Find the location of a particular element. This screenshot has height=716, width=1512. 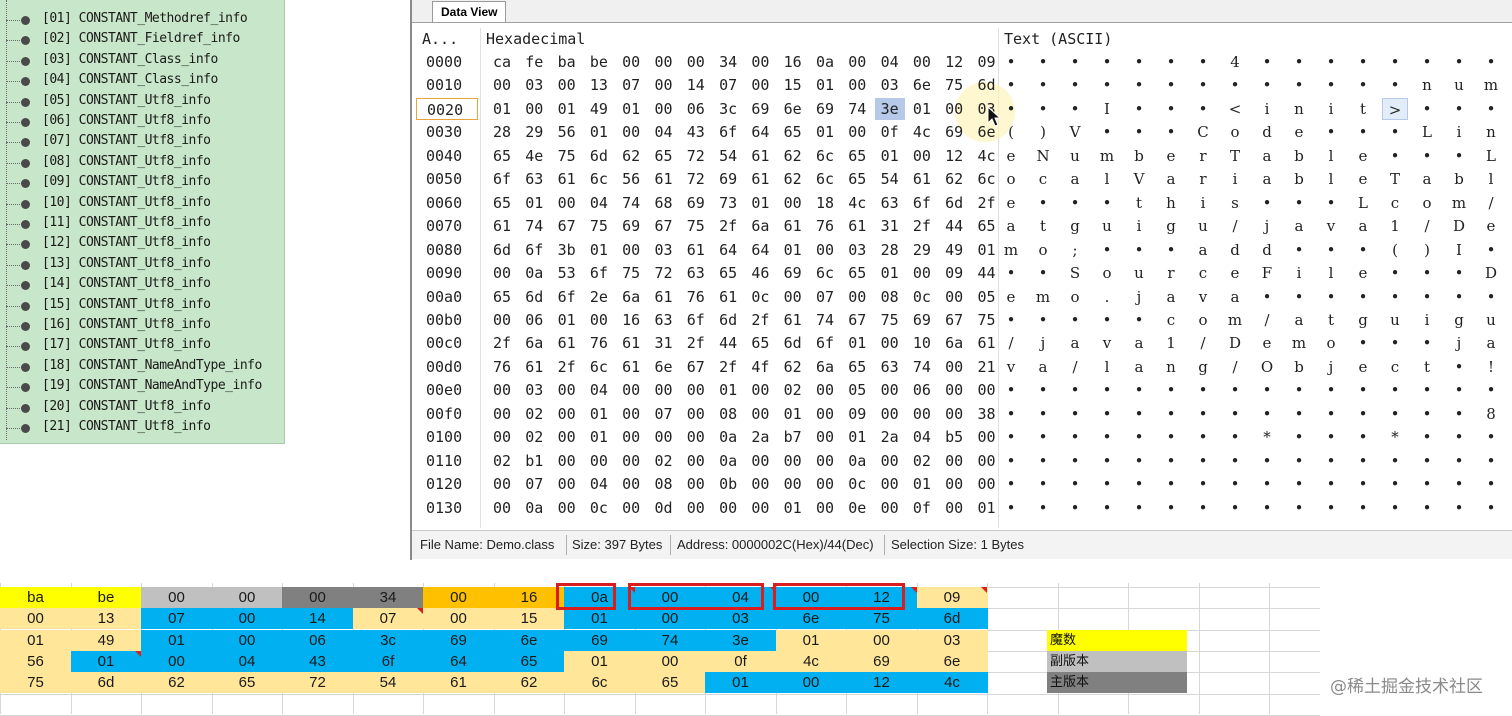

sheet-cell: 65 is located at coordinates (247, 683).